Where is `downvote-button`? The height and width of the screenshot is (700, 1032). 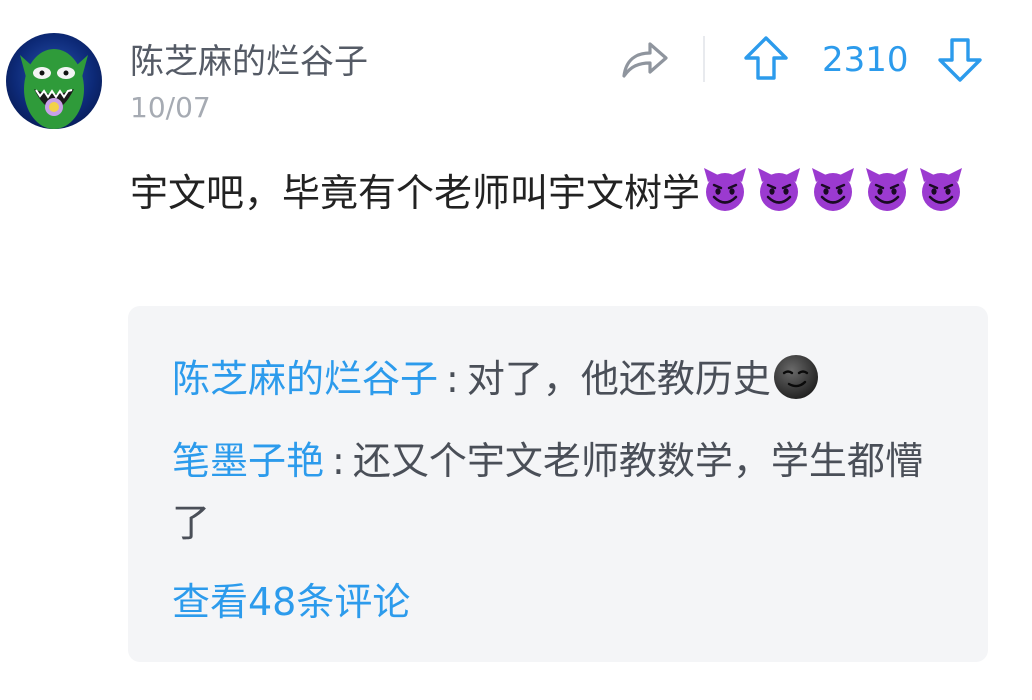
downvote-button is located at coordinates (960, 59).